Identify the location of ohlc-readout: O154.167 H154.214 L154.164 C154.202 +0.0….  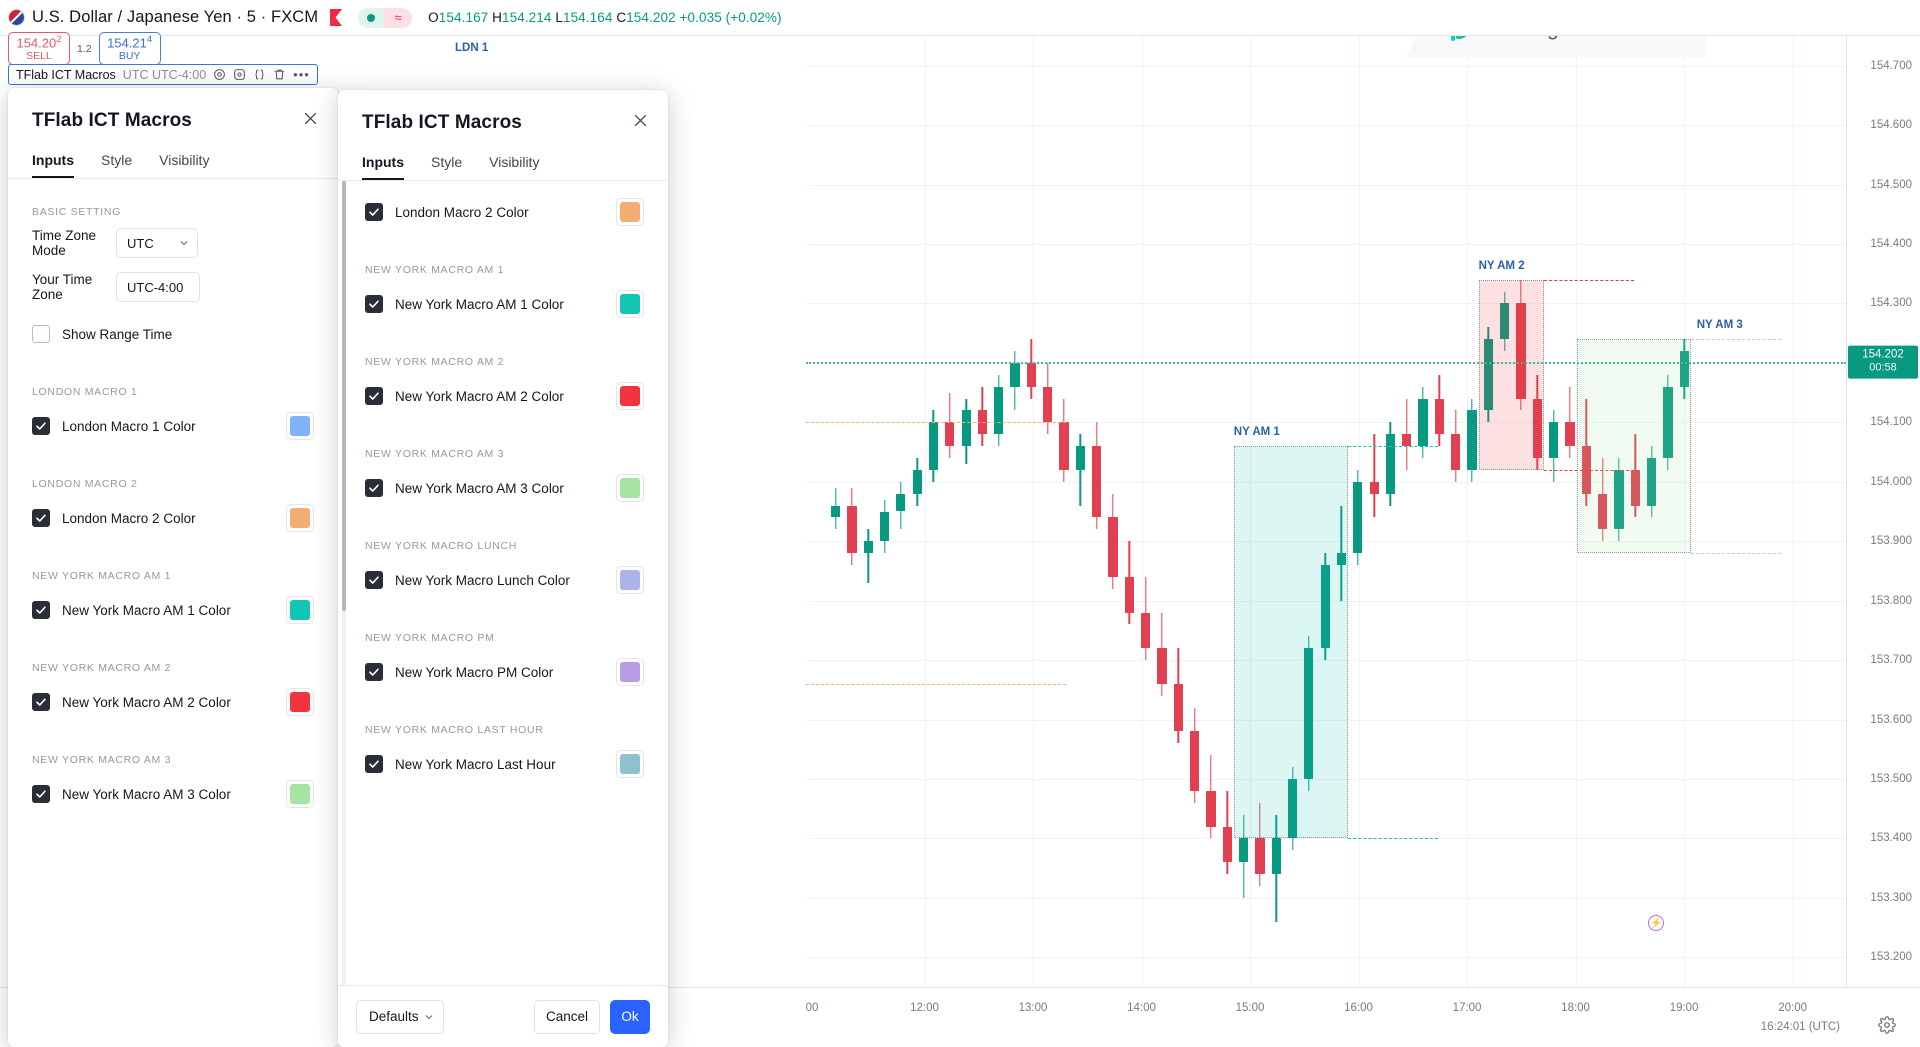
(604, 17).